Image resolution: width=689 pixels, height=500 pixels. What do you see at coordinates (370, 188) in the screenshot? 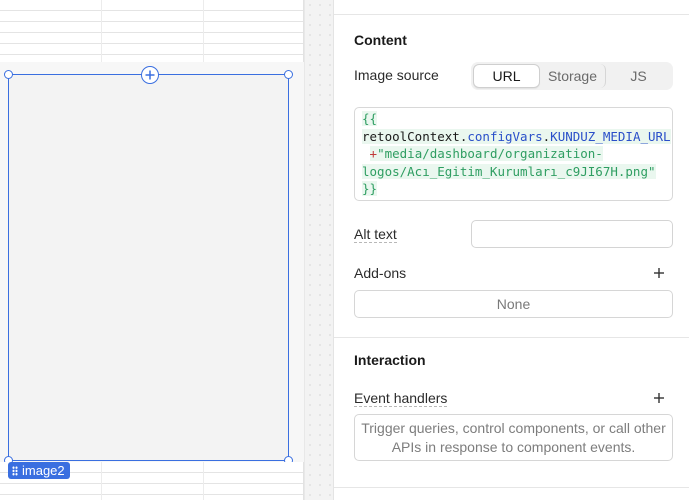
I see `code-token: }}` at bounding box center [370, 188].